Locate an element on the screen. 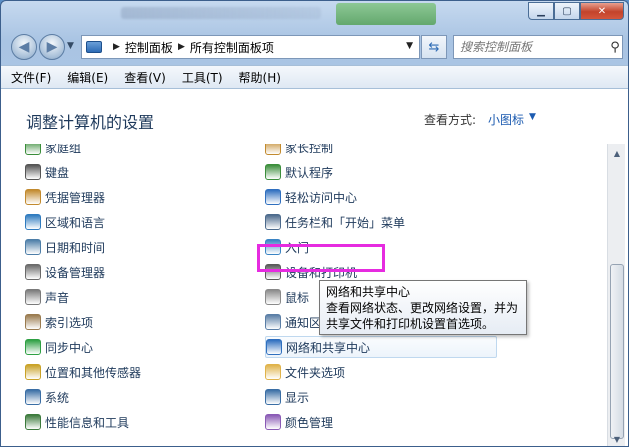  navigation-bar: ◀ ▶ ▼ ▶ 控制面板 ▶ 所有控制面板项 ▼ ⇆ ⚲ is located at coordinates (314, 47).